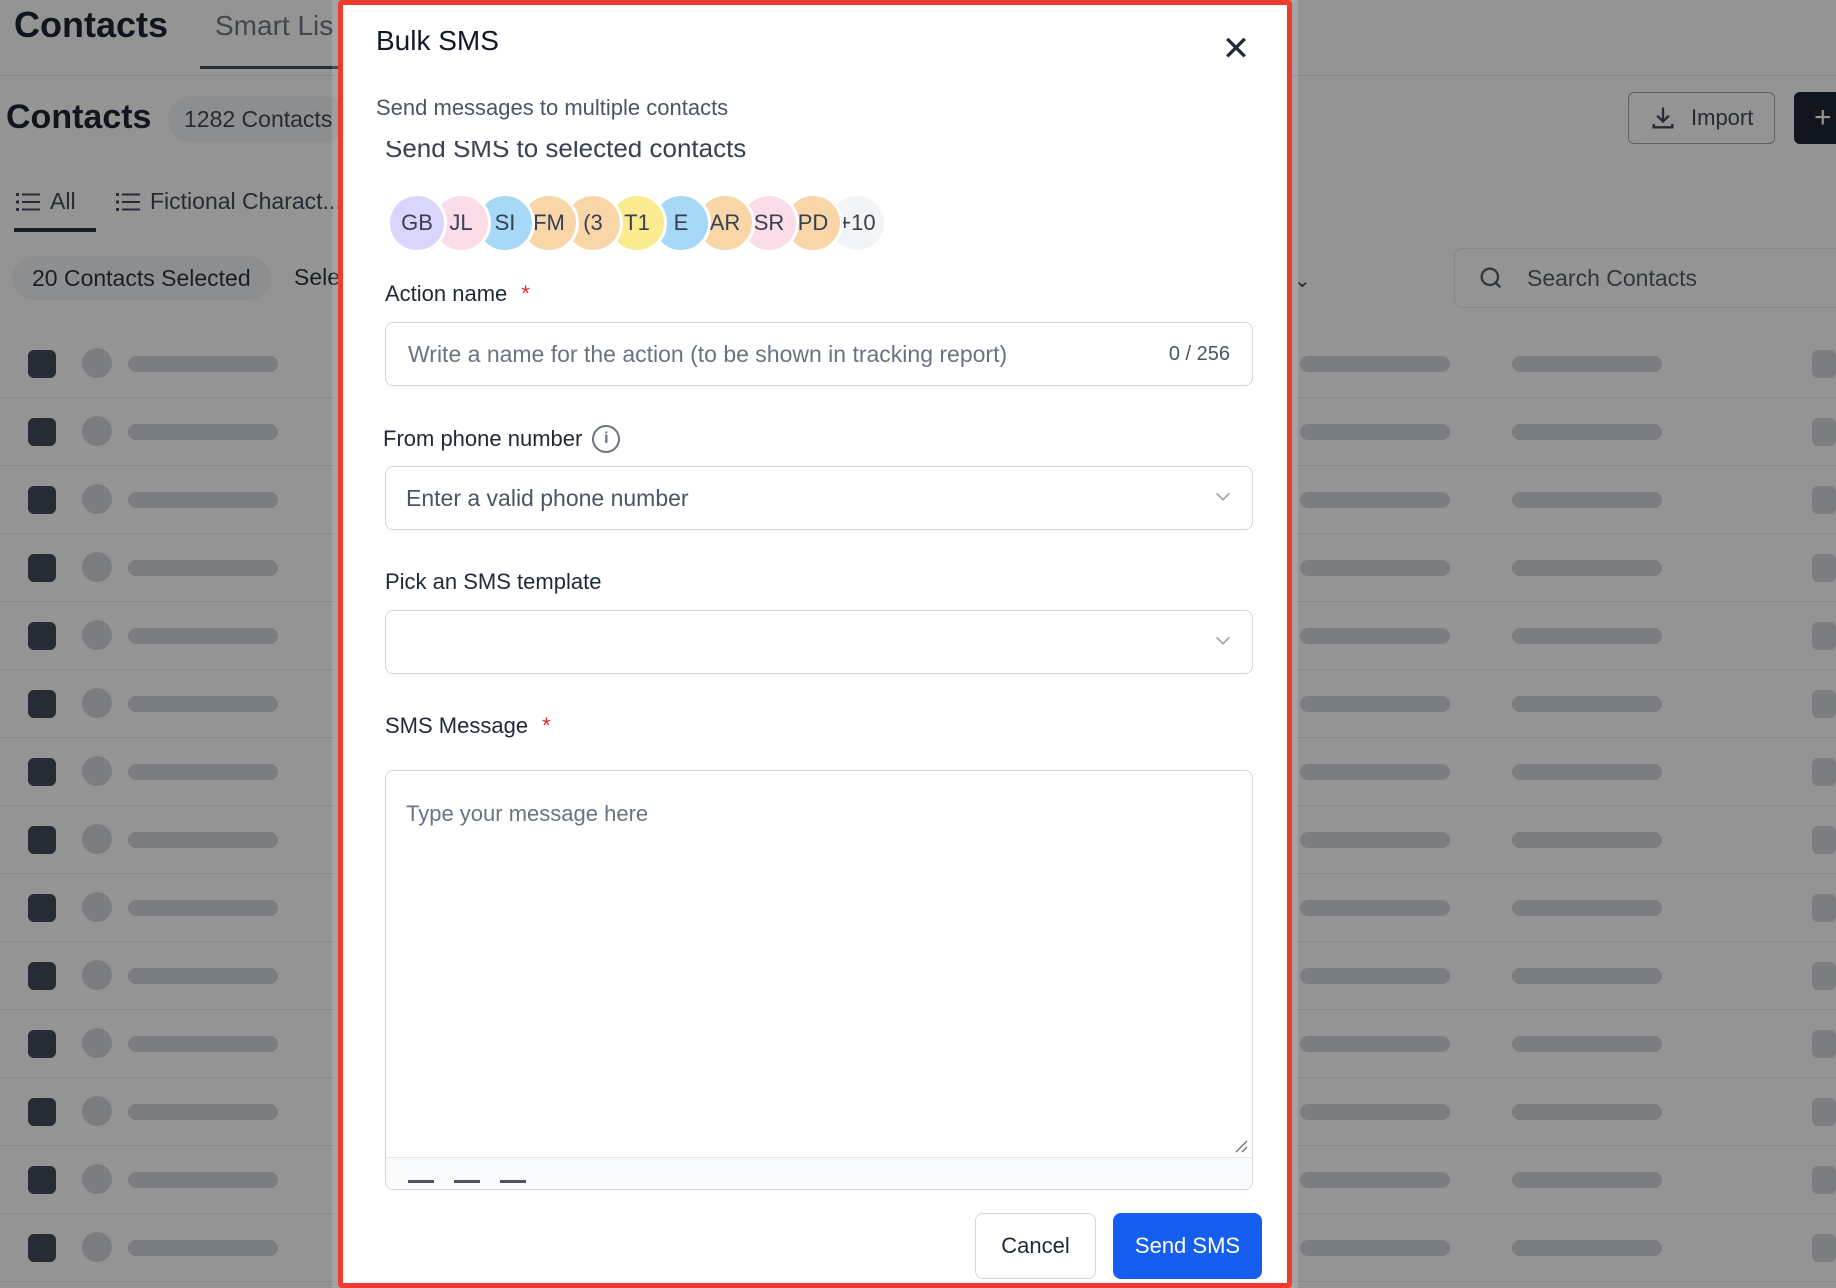  I want to click on sms-message-label: SMS Message *, so click(468, 726).